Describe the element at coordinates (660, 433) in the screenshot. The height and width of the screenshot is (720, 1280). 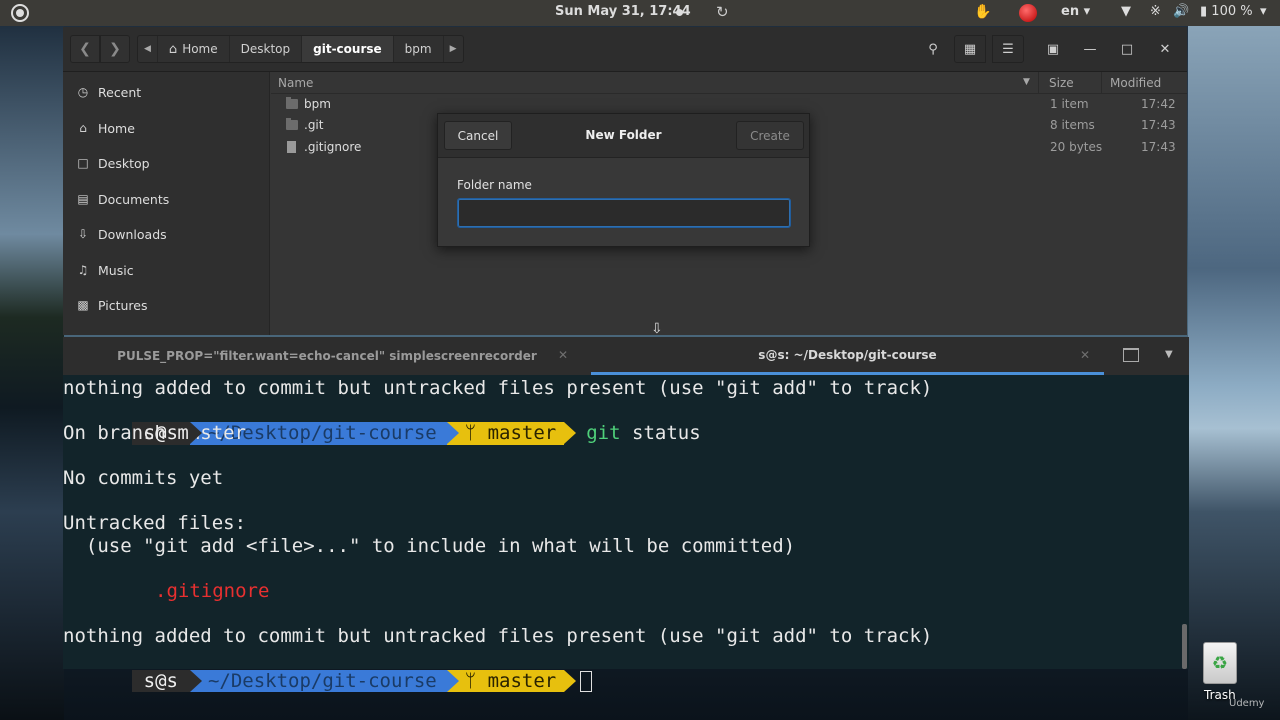
I see `command-args: status` at that location.